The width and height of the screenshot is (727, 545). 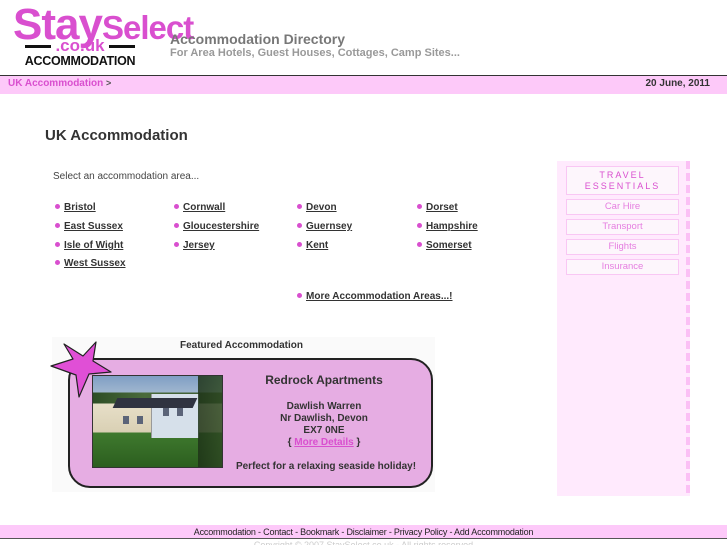 I want to click on area-link-west-sussex: West Sussex, so click(x=95, y=263).